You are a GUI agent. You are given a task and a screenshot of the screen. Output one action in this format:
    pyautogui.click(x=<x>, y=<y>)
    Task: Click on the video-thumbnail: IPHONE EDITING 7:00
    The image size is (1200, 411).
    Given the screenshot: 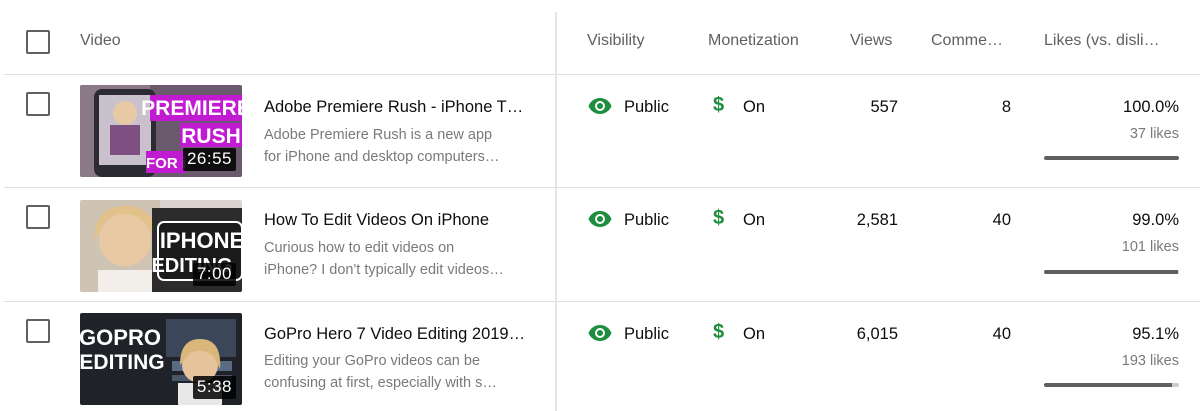 What is the action you would take?
    pyautogui.click(x=161, y=246)
    